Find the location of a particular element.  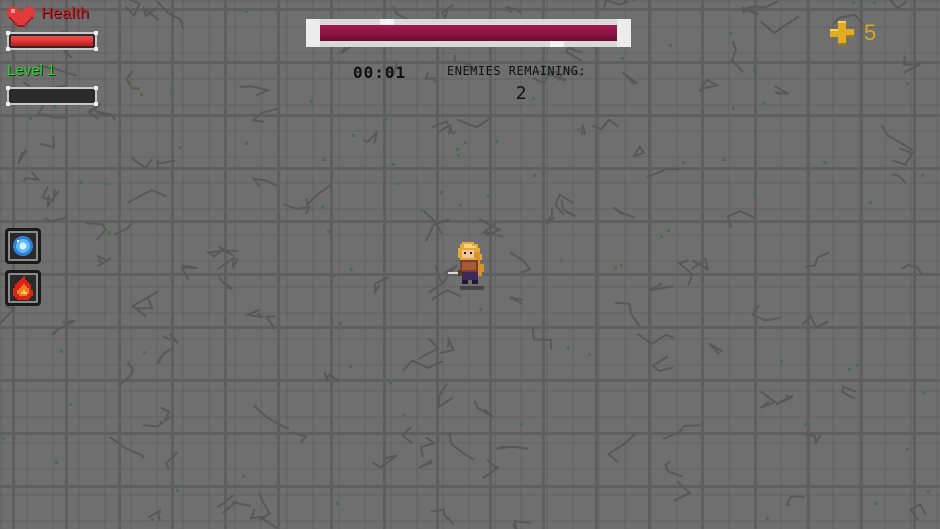

boss-health-bar is located at coordinates (468, 33).